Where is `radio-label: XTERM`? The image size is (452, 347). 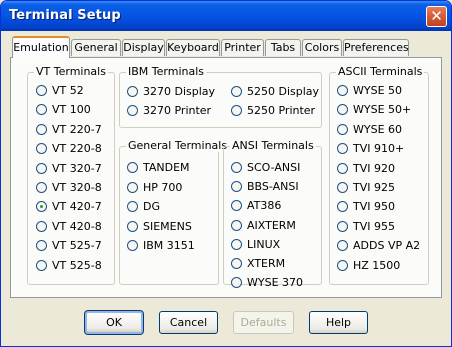
radio-label: XTERM is located at coordinates (266, 263).